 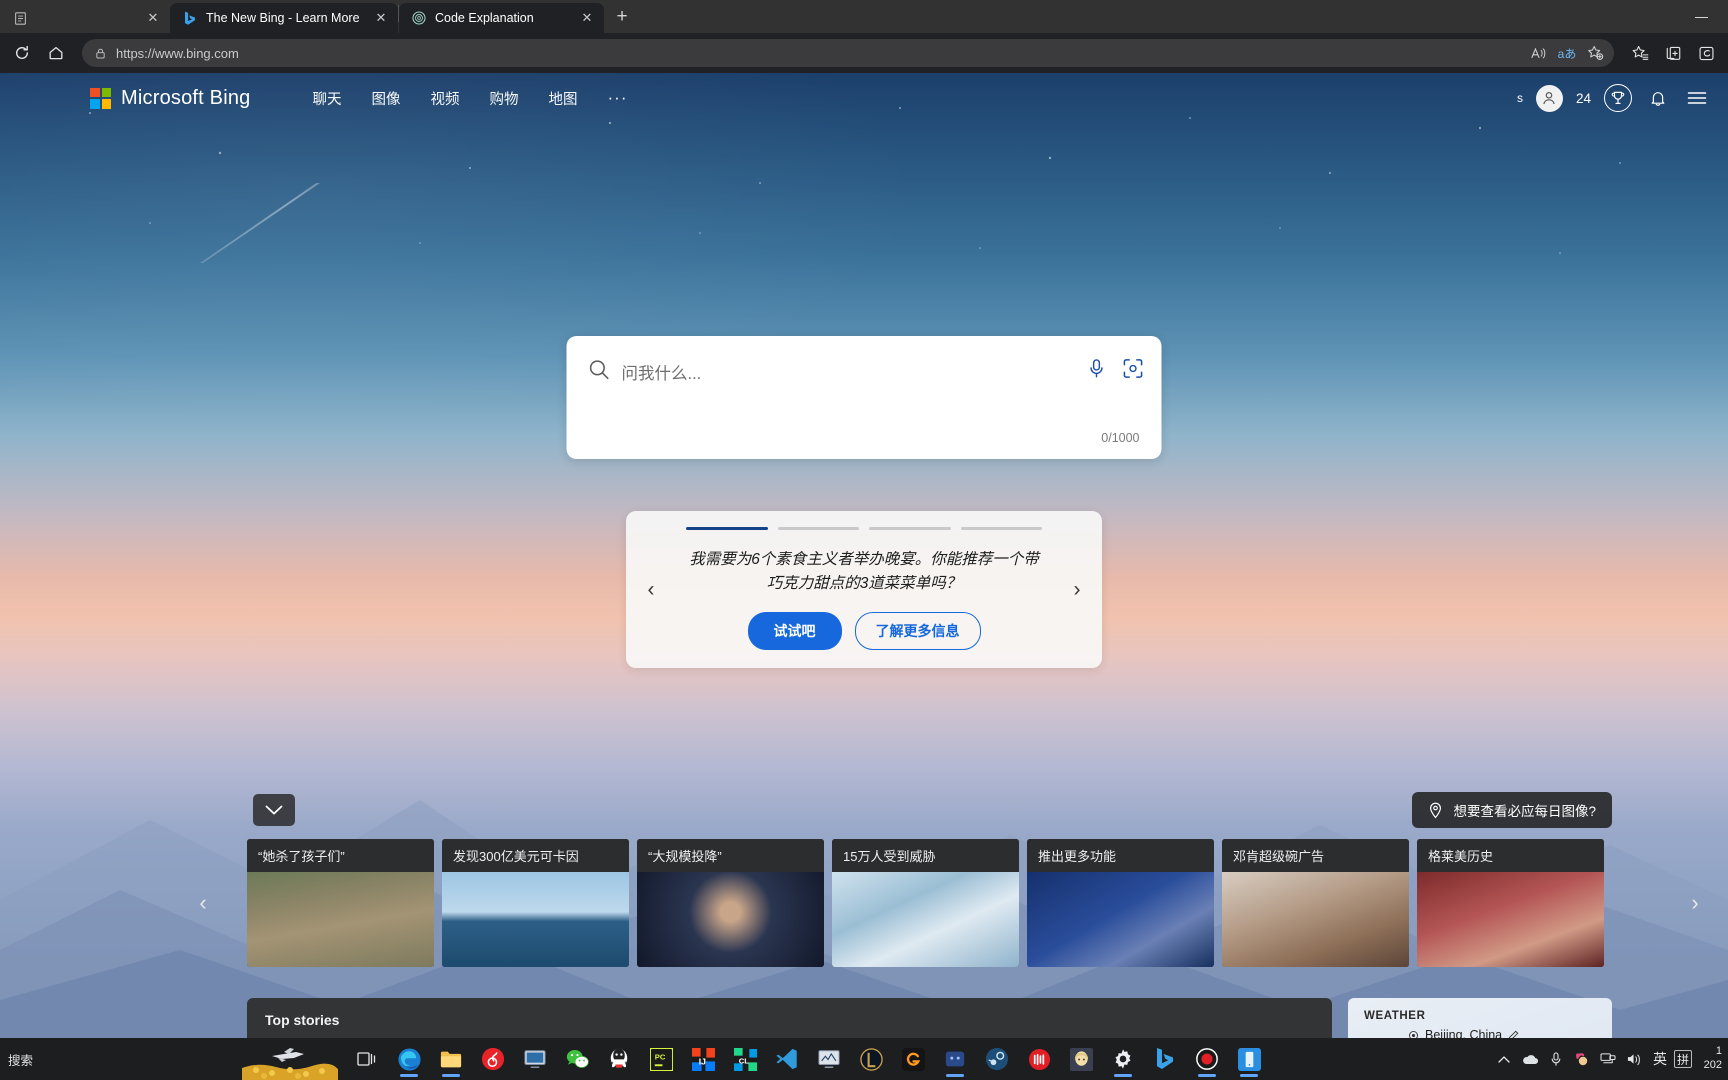 I want to click on news-card: 格莱美历史, so click(x=1510, y=903).